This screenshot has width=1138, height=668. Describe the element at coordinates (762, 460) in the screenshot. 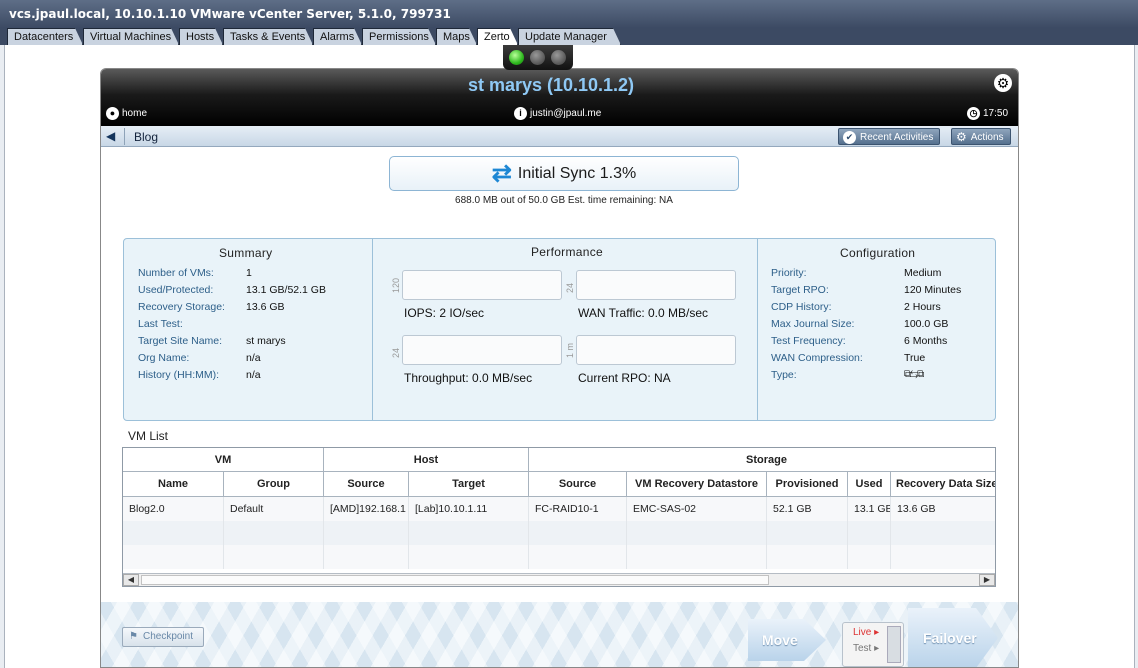

I see `group-header-storage: Storage` at that location.